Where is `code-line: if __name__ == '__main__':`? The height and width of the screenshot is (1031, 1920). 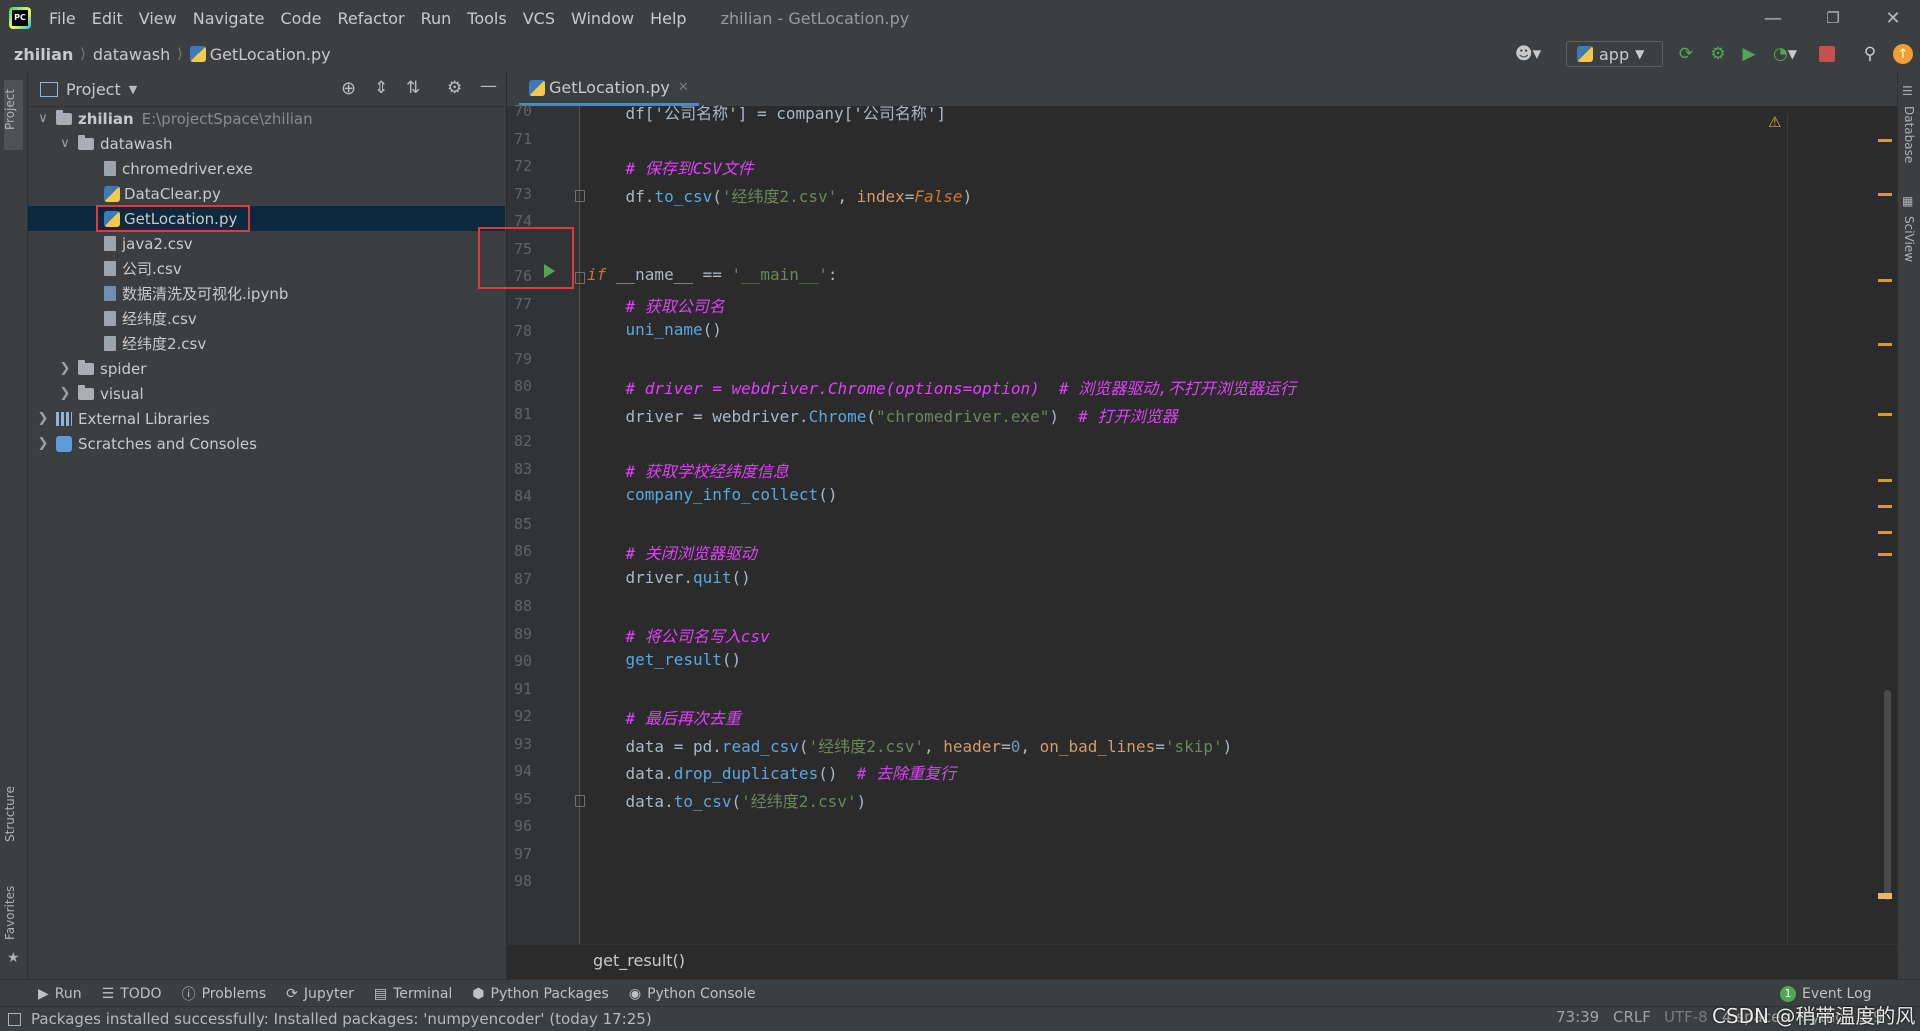
code-line: if __name__ == '__main__': is located at coordinates (712, 274).